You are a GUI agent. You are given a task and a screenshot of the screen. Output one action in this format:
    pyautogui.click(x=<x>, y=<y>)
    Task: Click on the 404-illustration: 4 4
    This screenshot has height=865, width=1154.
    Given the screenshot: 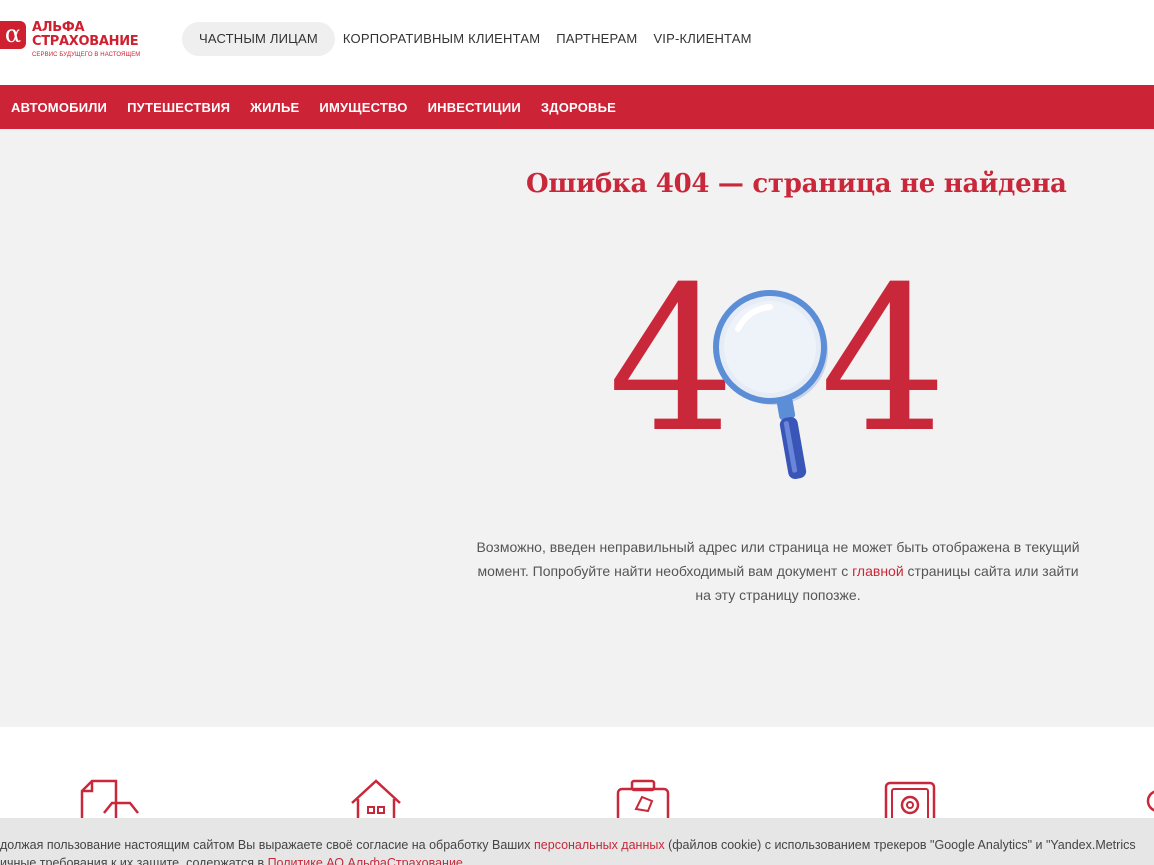 What is the action you would take?
    pyautogui.click(x=778, y=380)
    